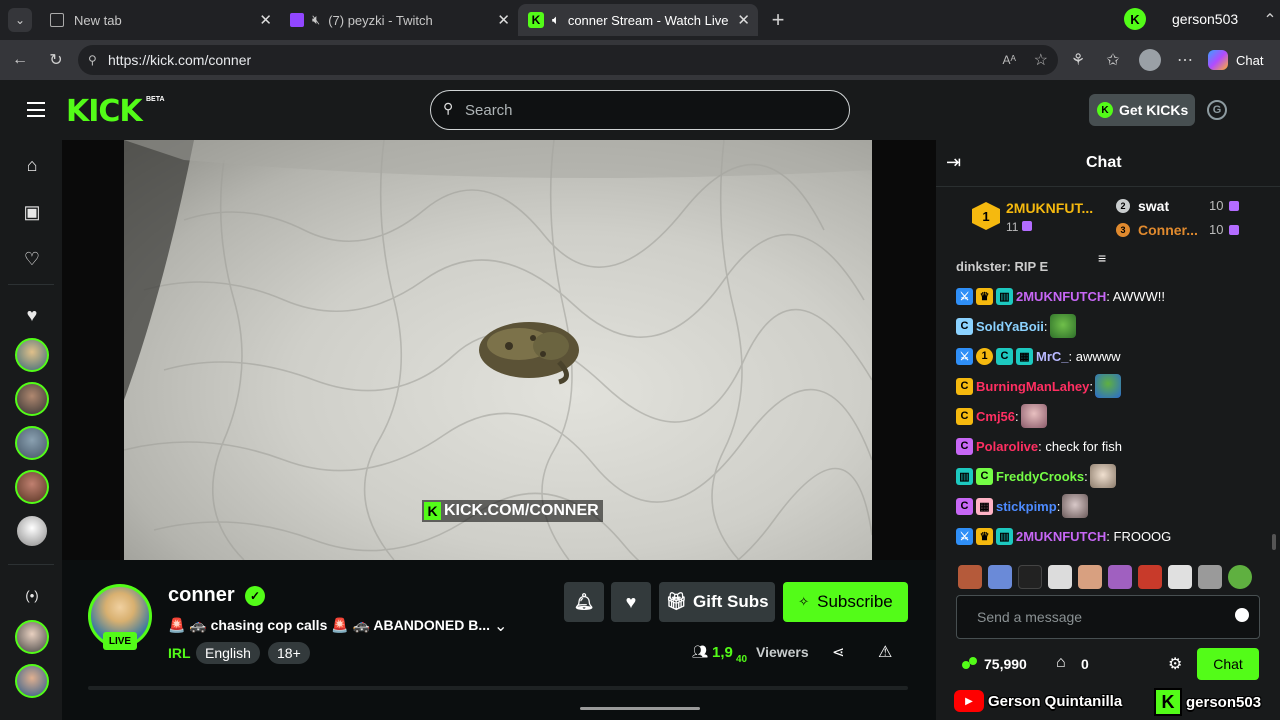 This screenshot has height=720, width=1280. What do you see at coordinates (1175, 664) in the screenshot?
I see `chat-settings-gear-icon: ⚙` at bounding box center [1175, 664].